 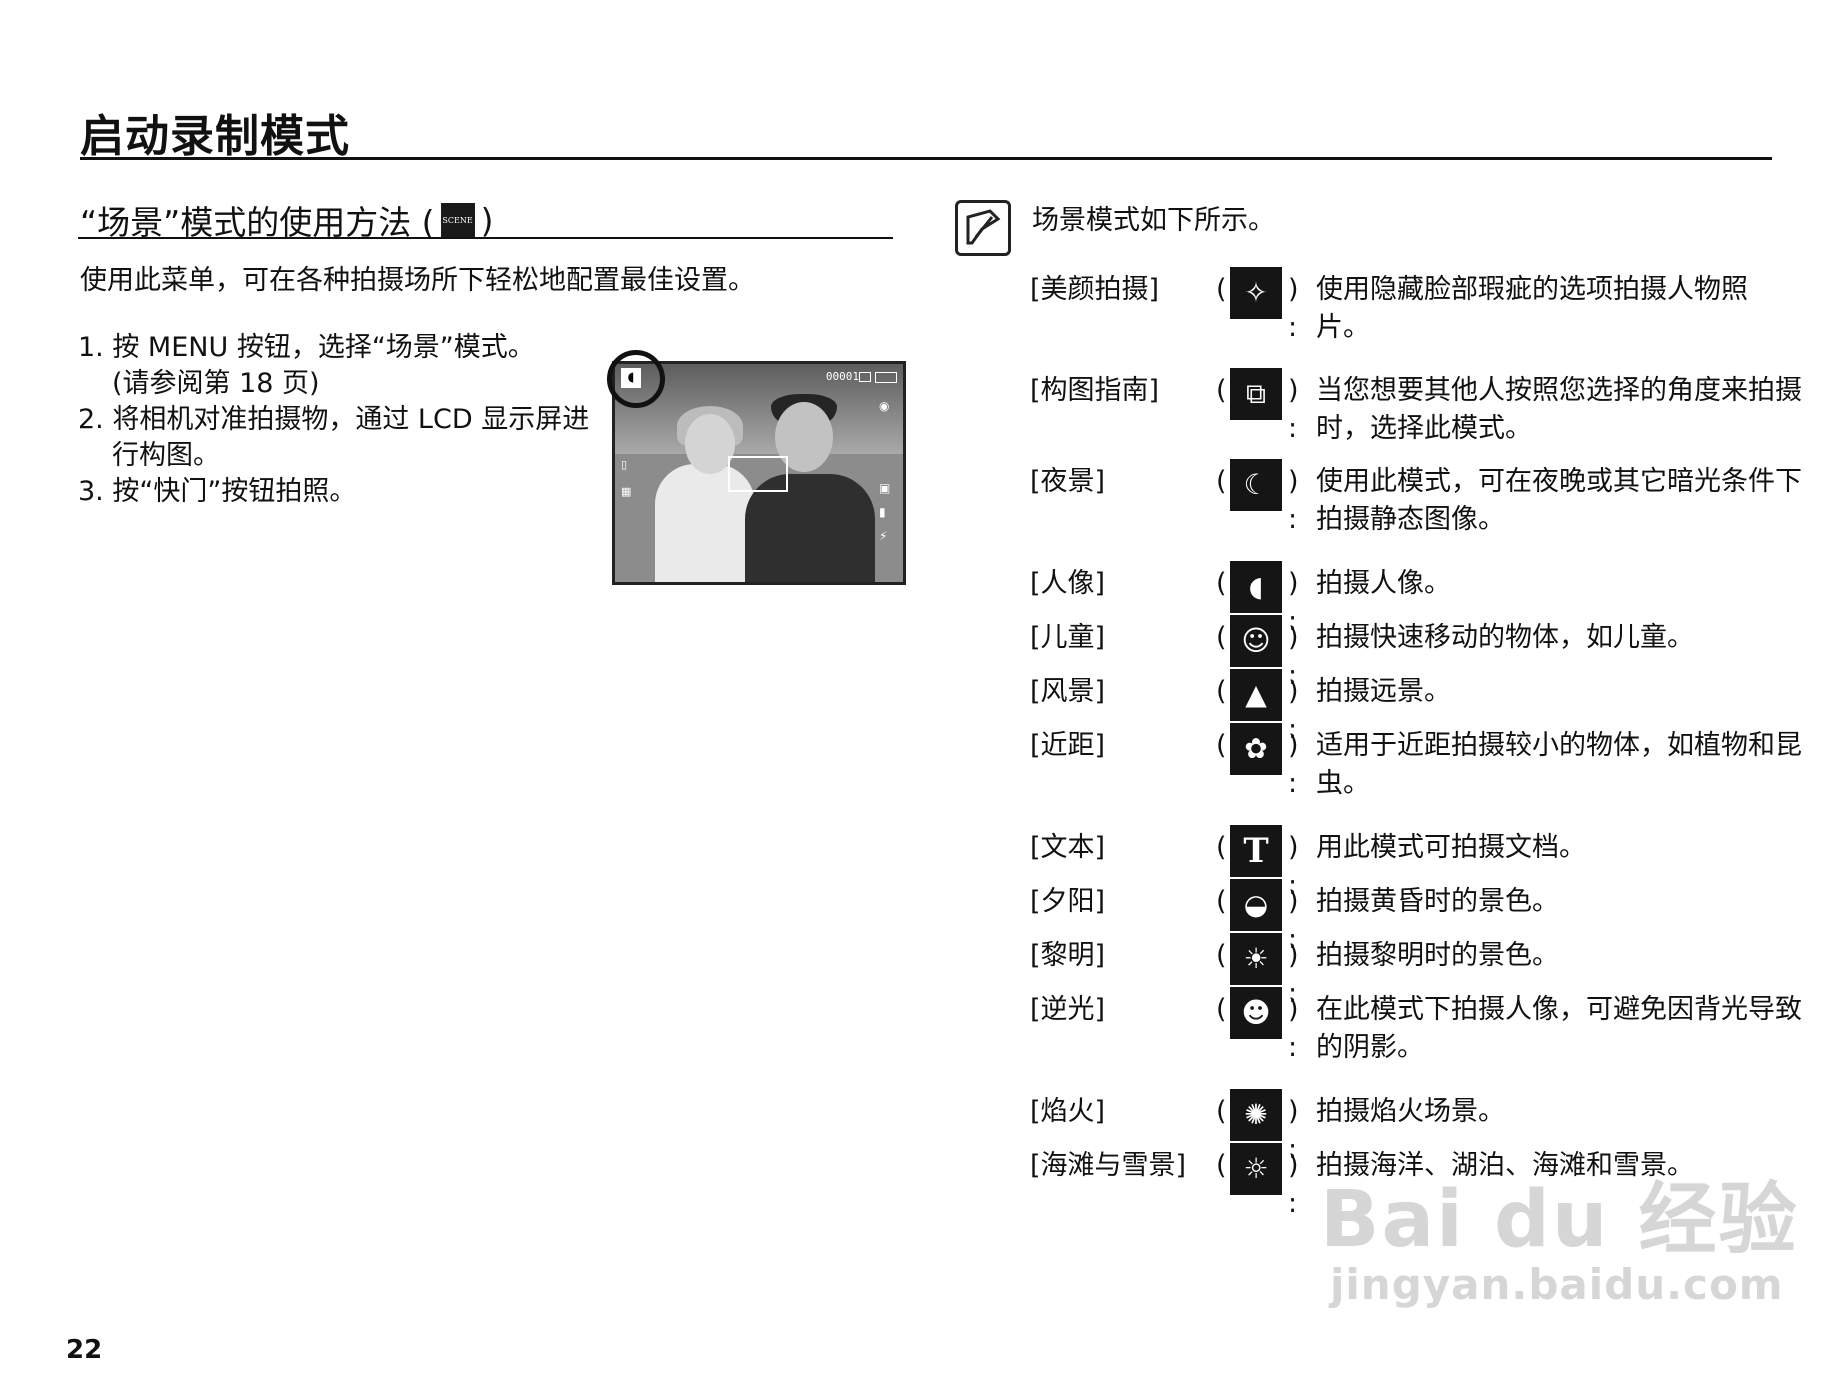 I want to click on mode-name: [逆光], so click(x=1068, y=1009).